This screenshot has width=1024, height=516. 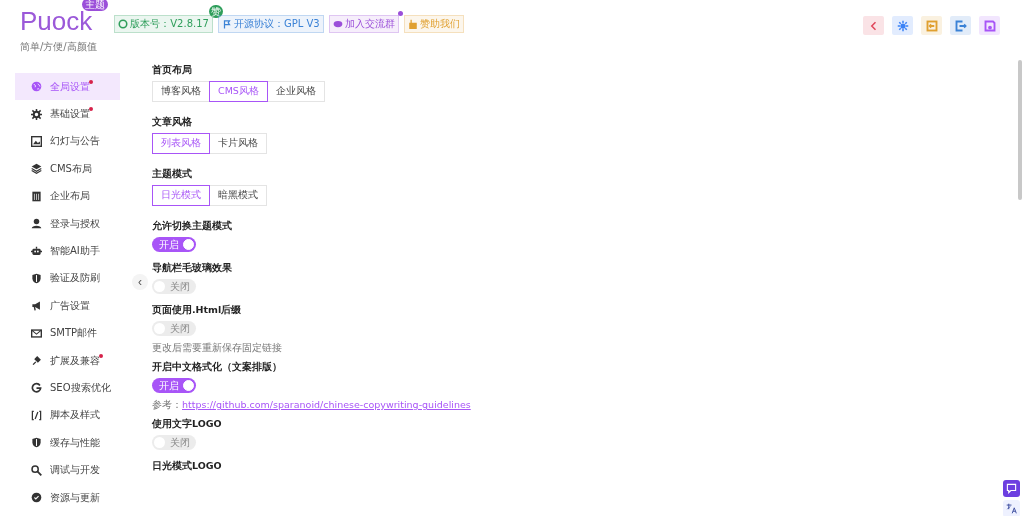 I want to click on theme-badge: 主题, so click(x=95, y=5).